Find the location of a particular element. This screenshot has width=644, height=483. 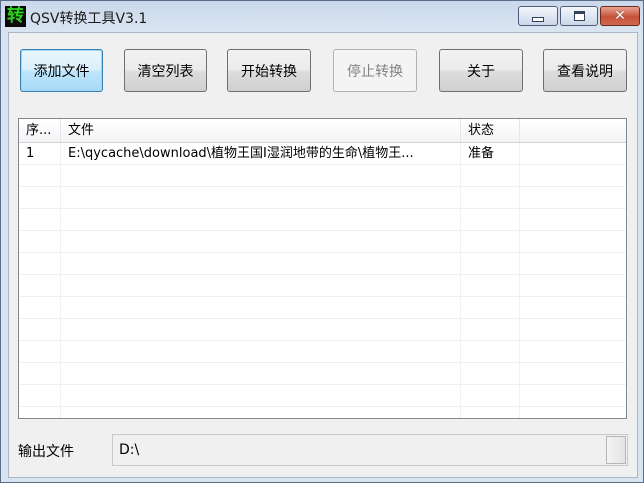

output-field-scrollbar is located at coordinates (616, 450).